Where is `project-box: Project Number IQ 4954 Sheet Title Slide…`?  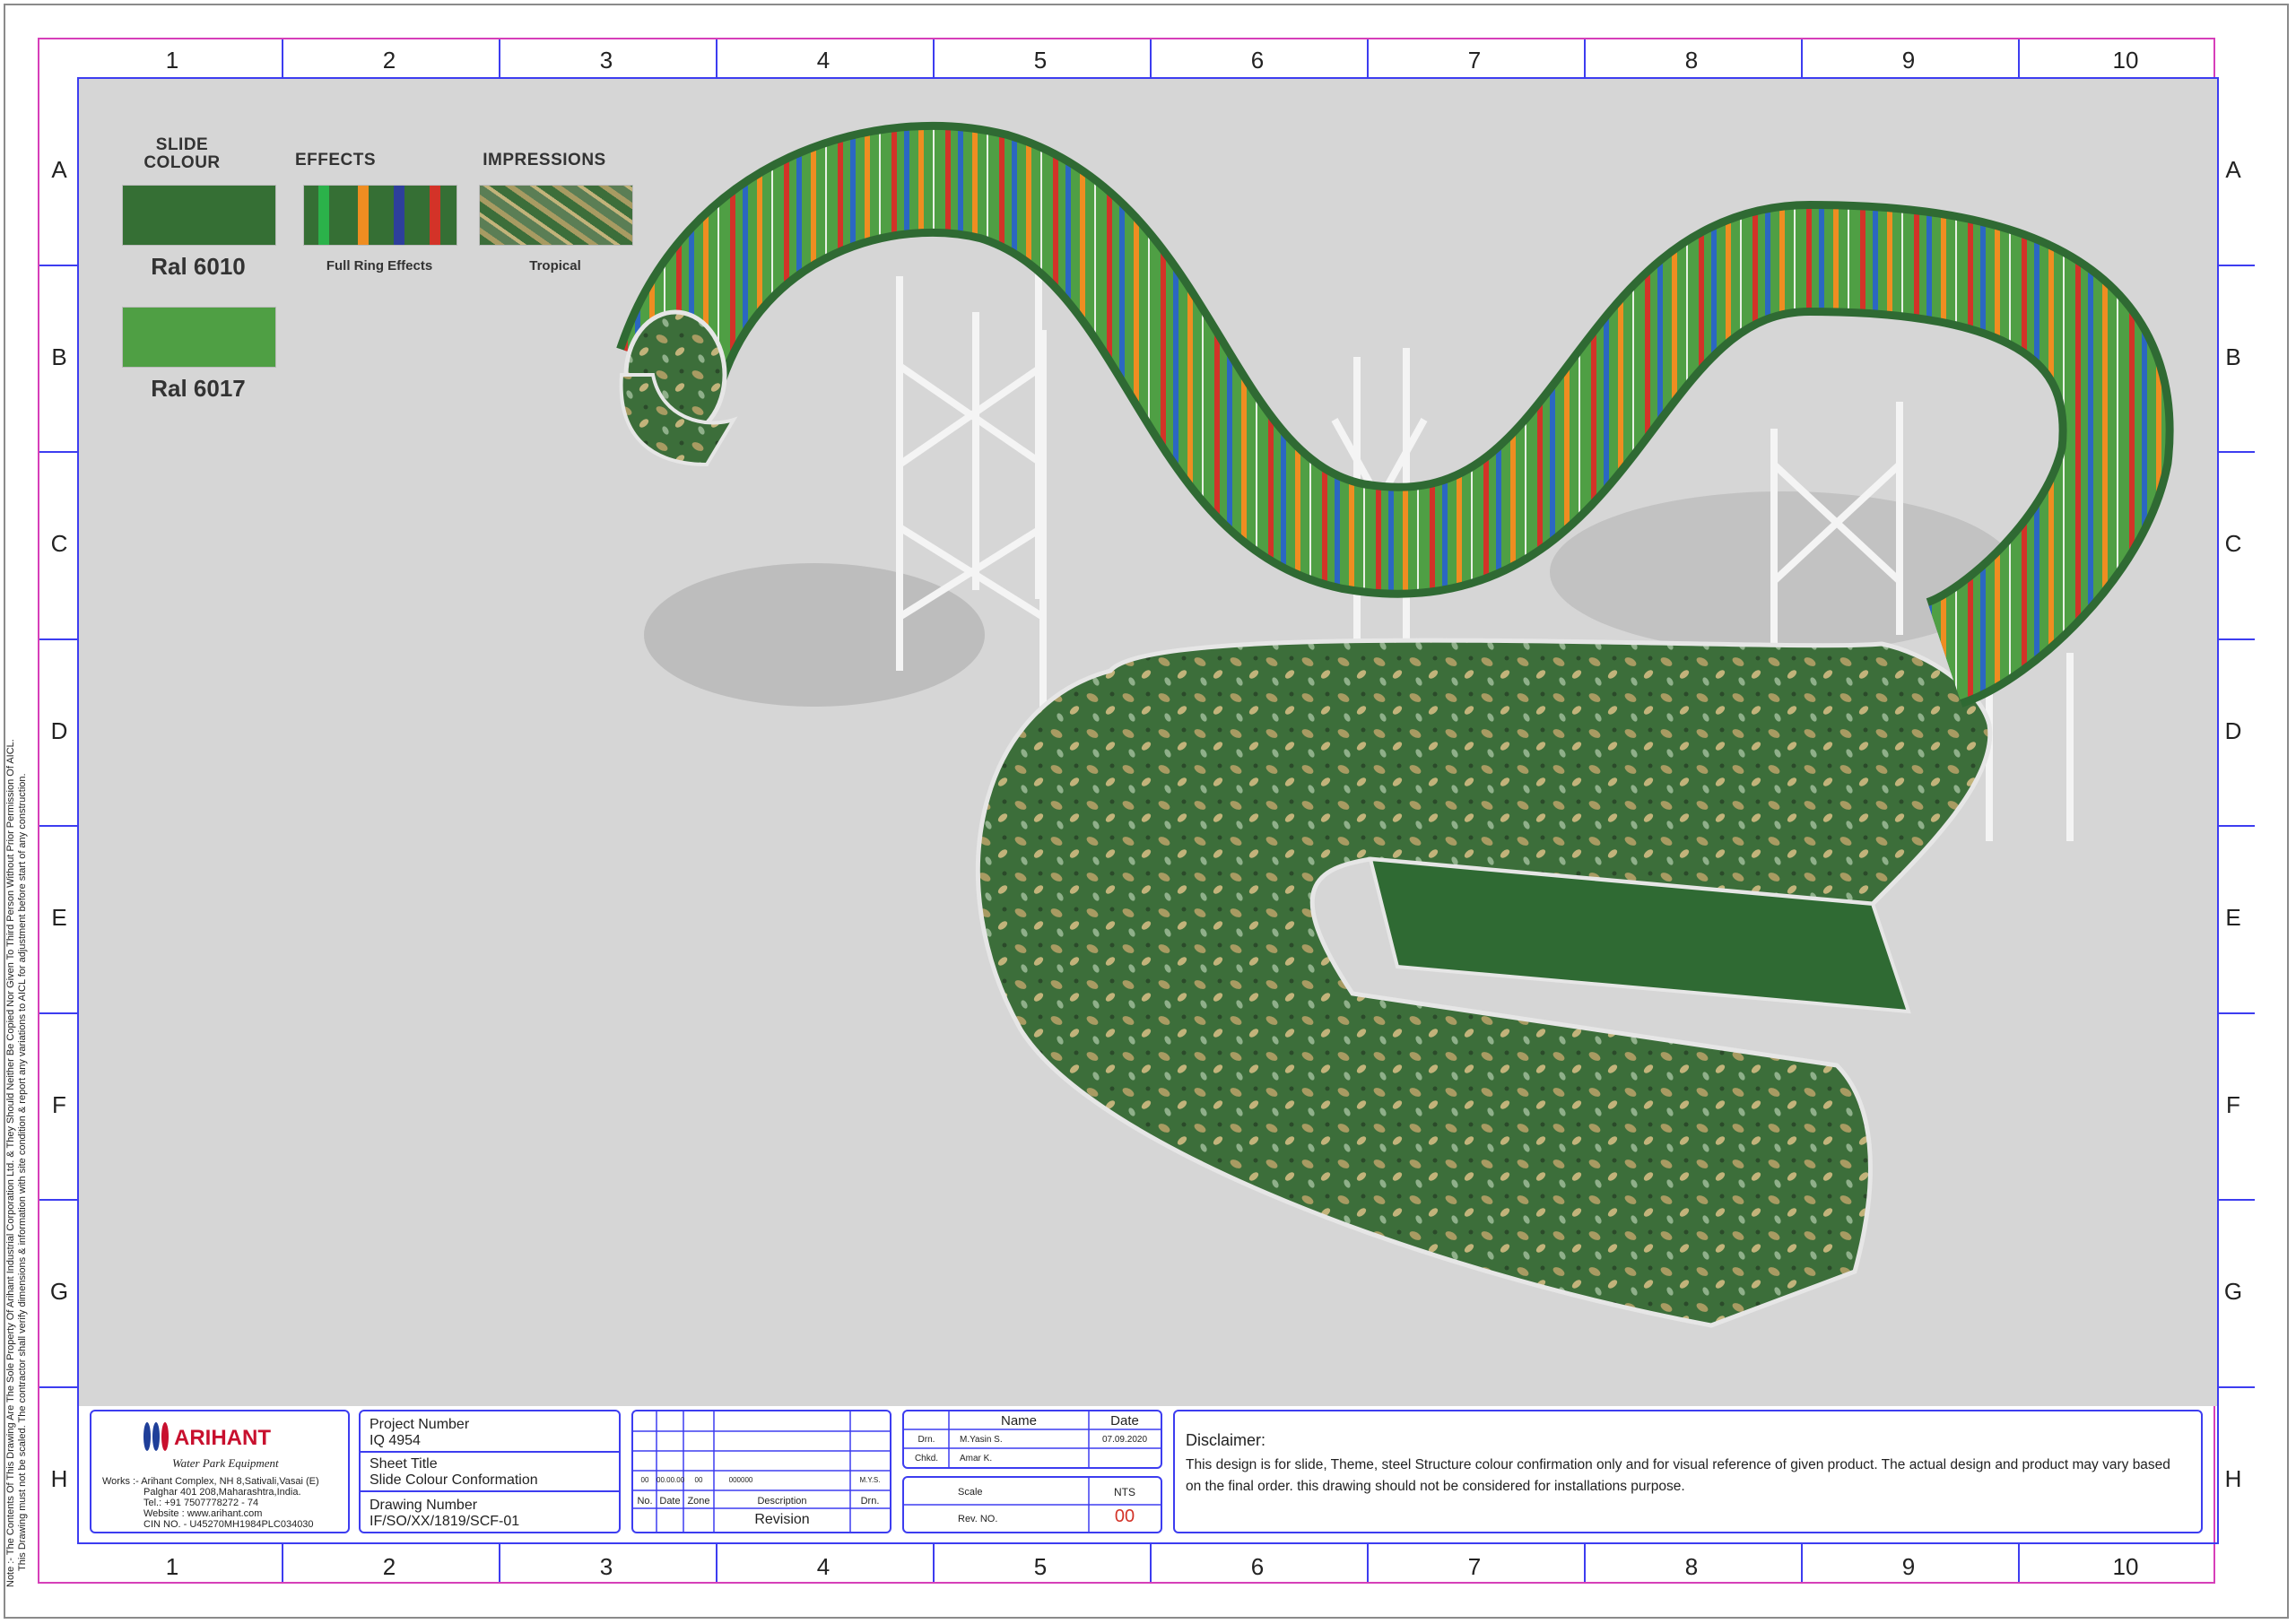 project-box: Project Number IQ 4954 Sheet Title Slide… is located at coordinates (490, 1471).